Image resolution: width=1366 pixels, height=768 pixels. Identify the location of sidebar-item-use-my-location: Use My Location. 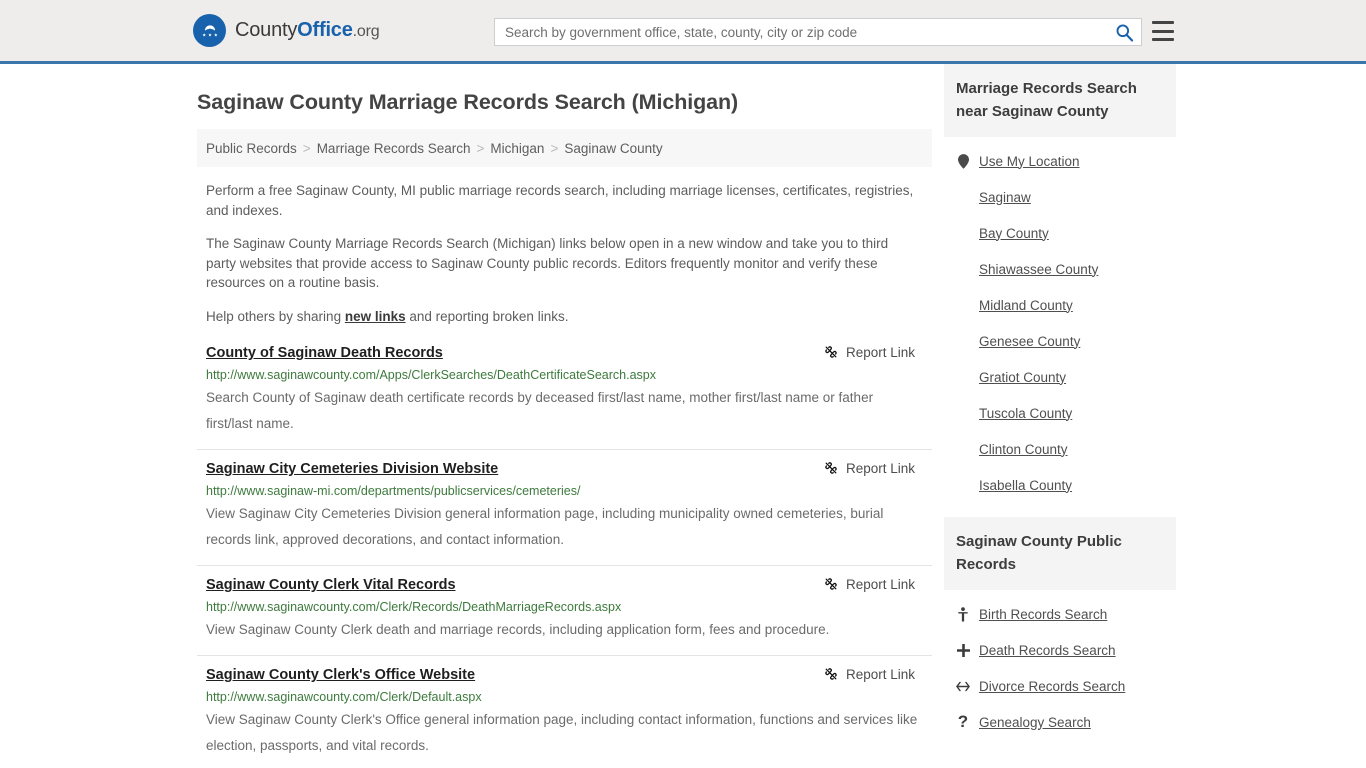
(1060, 161).